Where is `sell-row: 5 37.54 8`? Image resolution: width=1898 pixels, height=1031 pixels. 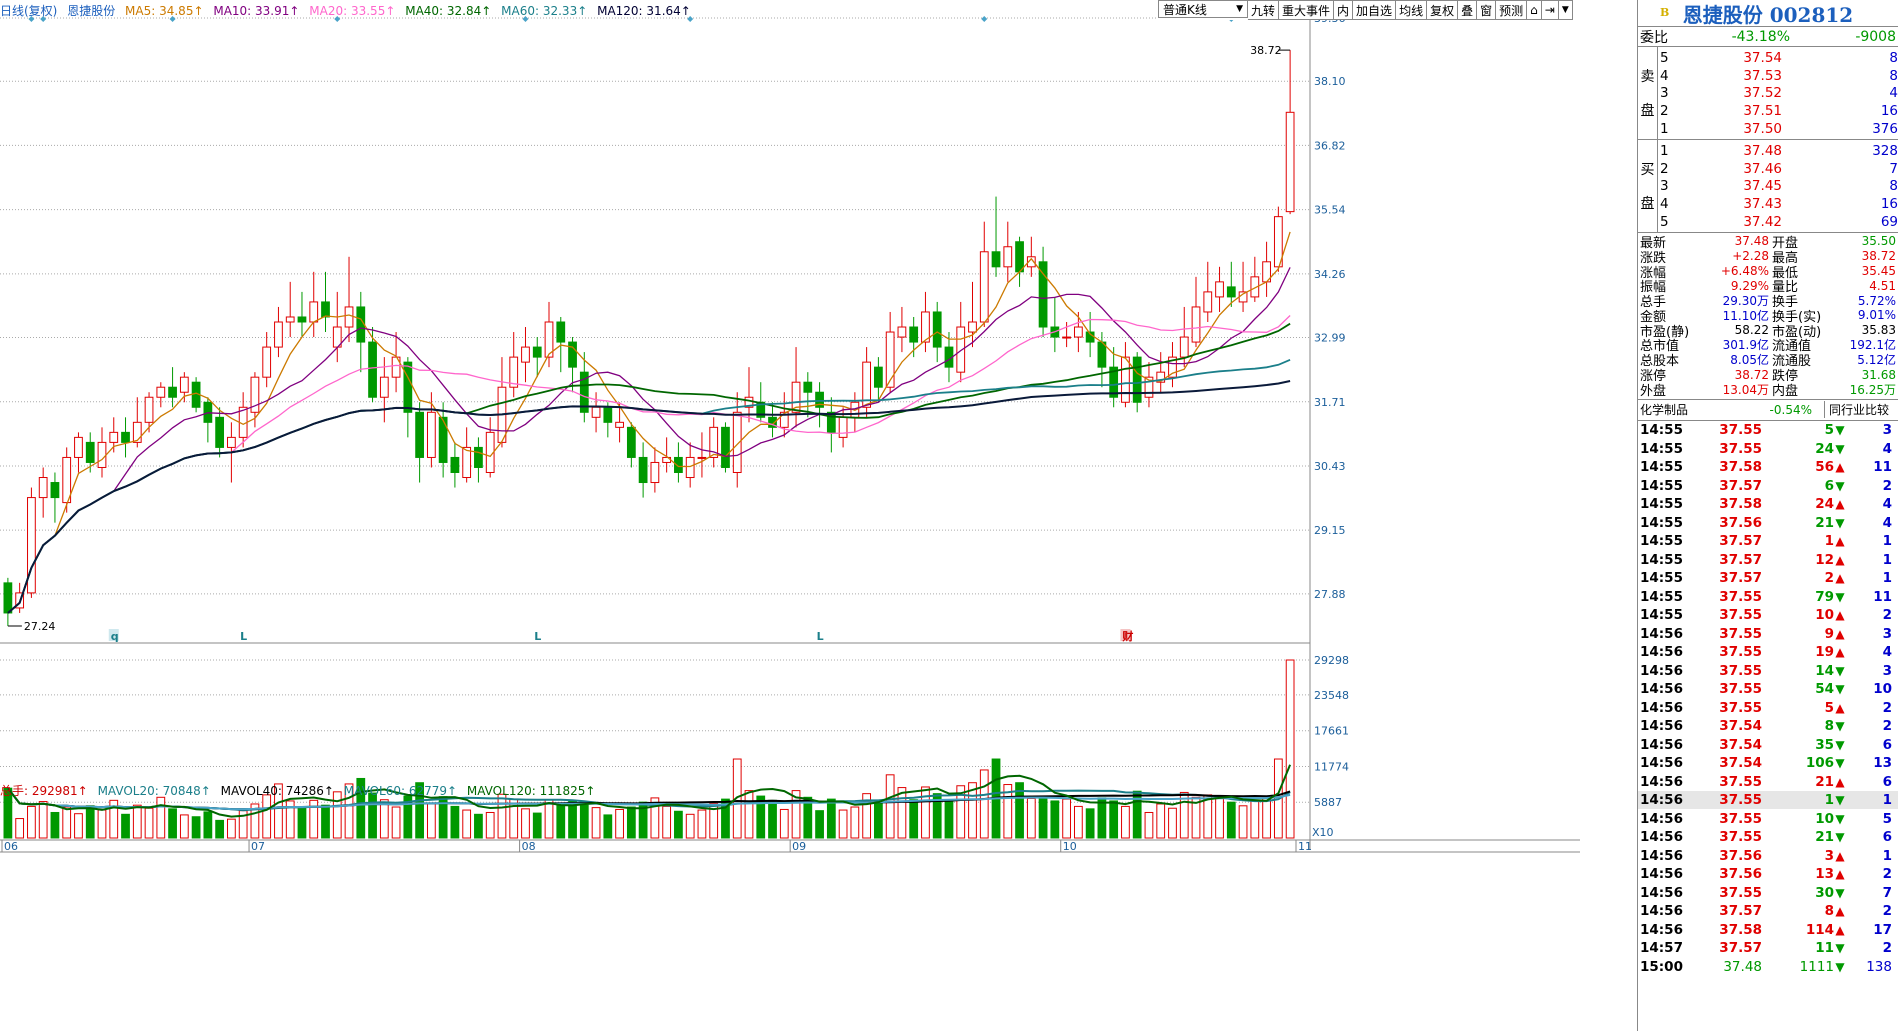
sell-row: 5 37.54 8 is located at coordinates (1778, 58).